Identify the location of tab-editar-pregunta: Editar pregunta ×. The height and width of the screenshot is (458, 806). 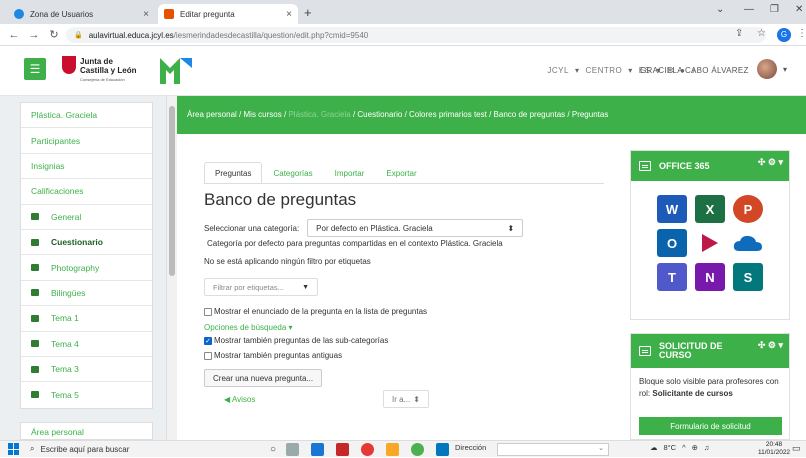
(228, 14).